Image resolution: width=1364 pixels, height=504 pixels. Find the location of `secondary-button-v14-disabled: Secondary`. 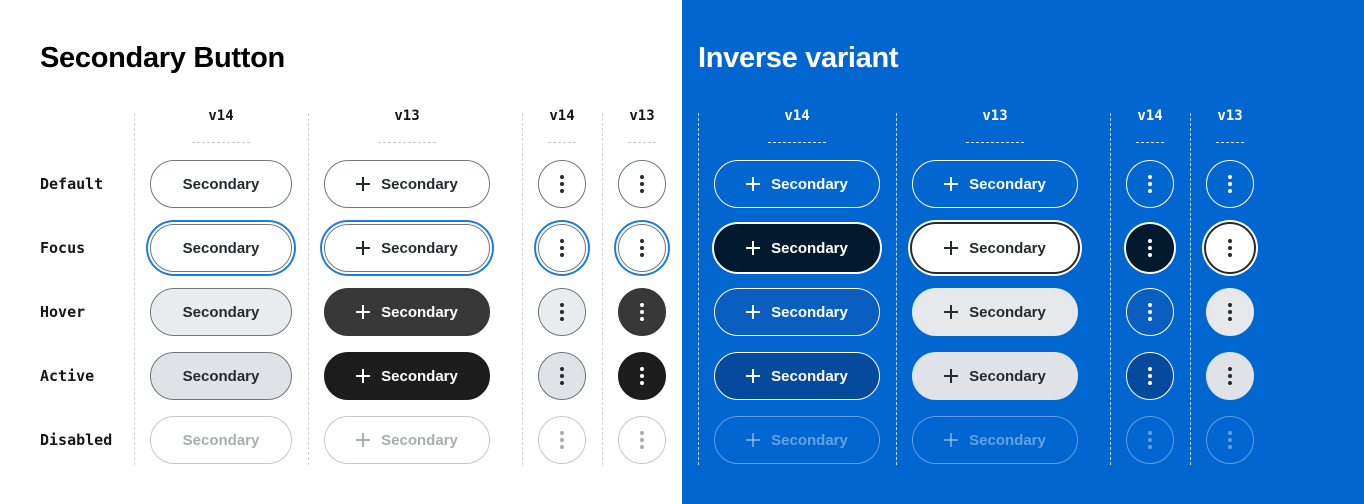

secondary-button-v14-disabled: Secondary is located at coordinates (221, 440).